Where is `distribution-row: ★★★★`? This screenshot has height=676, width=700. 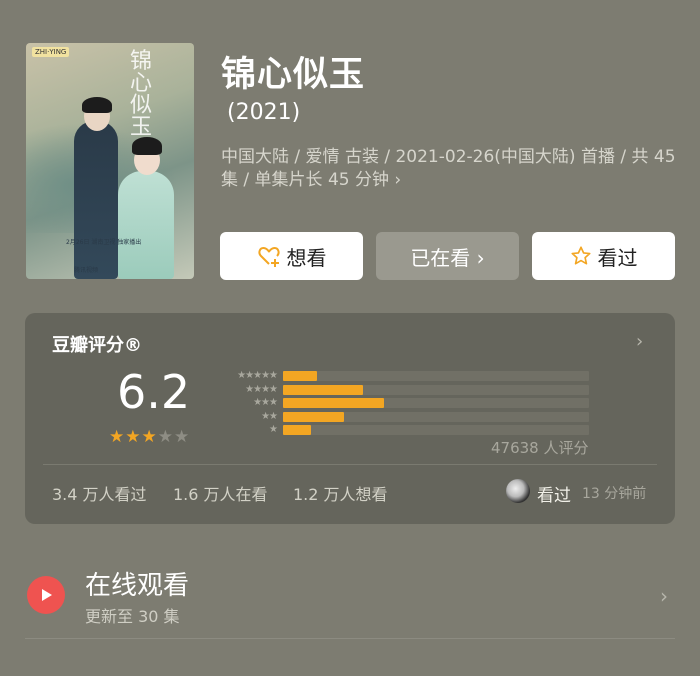
distribution-row: ★★★★ is located at coordinates (402, 389).